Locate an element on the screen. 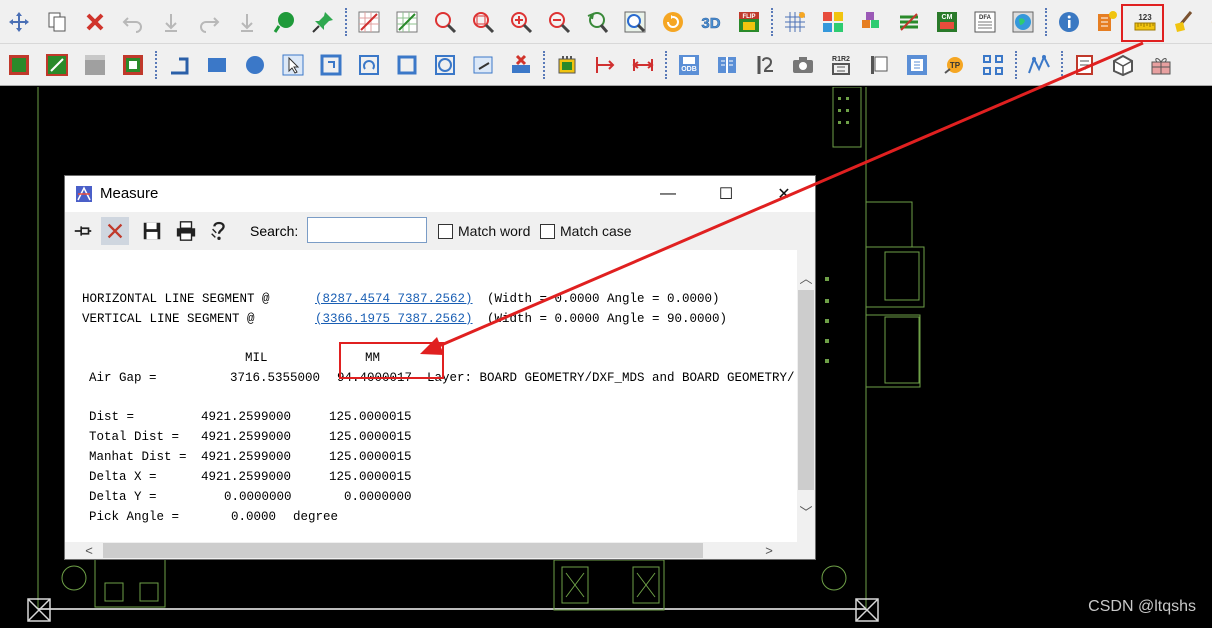 The height and width of the screenshot is (628, 1212). odb-icon: ODB is located at coordinates (689, 65).